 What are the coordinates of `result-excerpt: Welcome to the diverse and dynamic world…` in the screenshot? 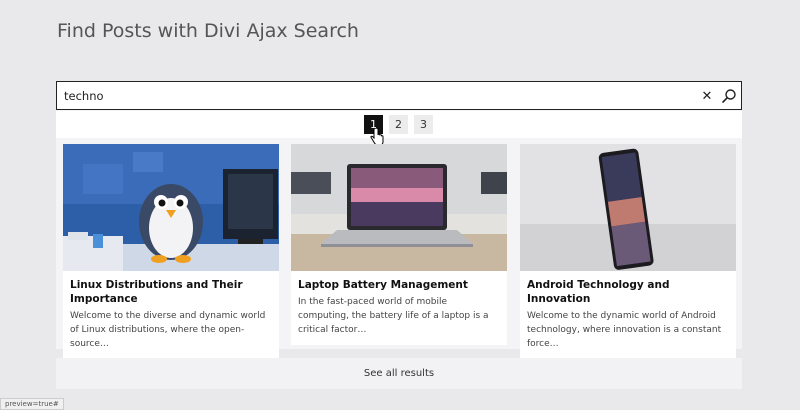 It's located at (168, 330).